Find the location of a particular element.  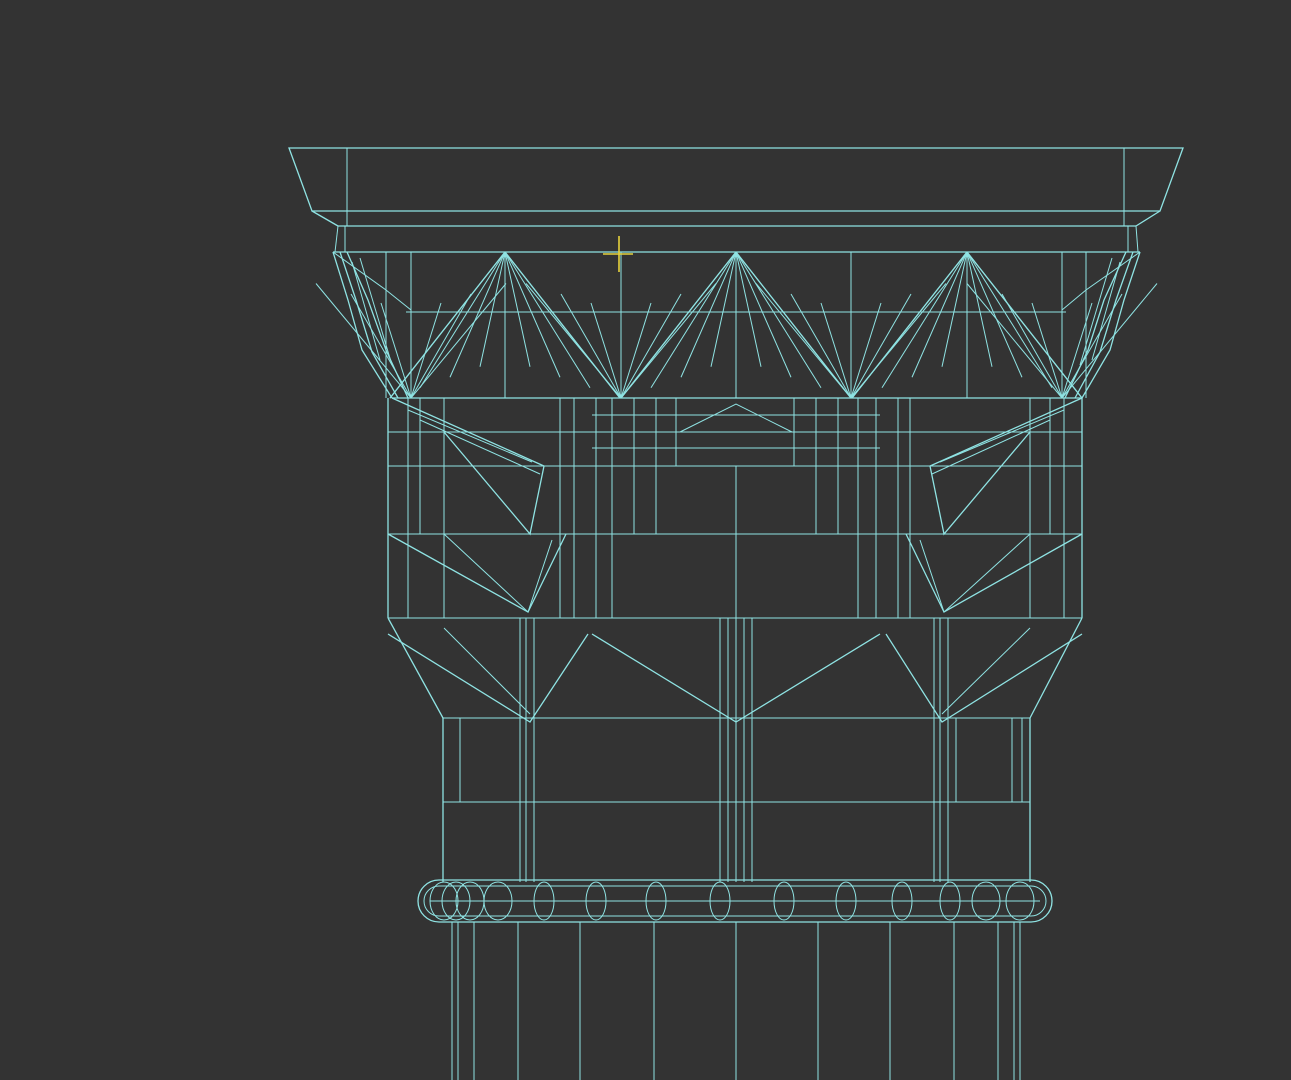

column-shaft is located at coordinates (736, 1001).